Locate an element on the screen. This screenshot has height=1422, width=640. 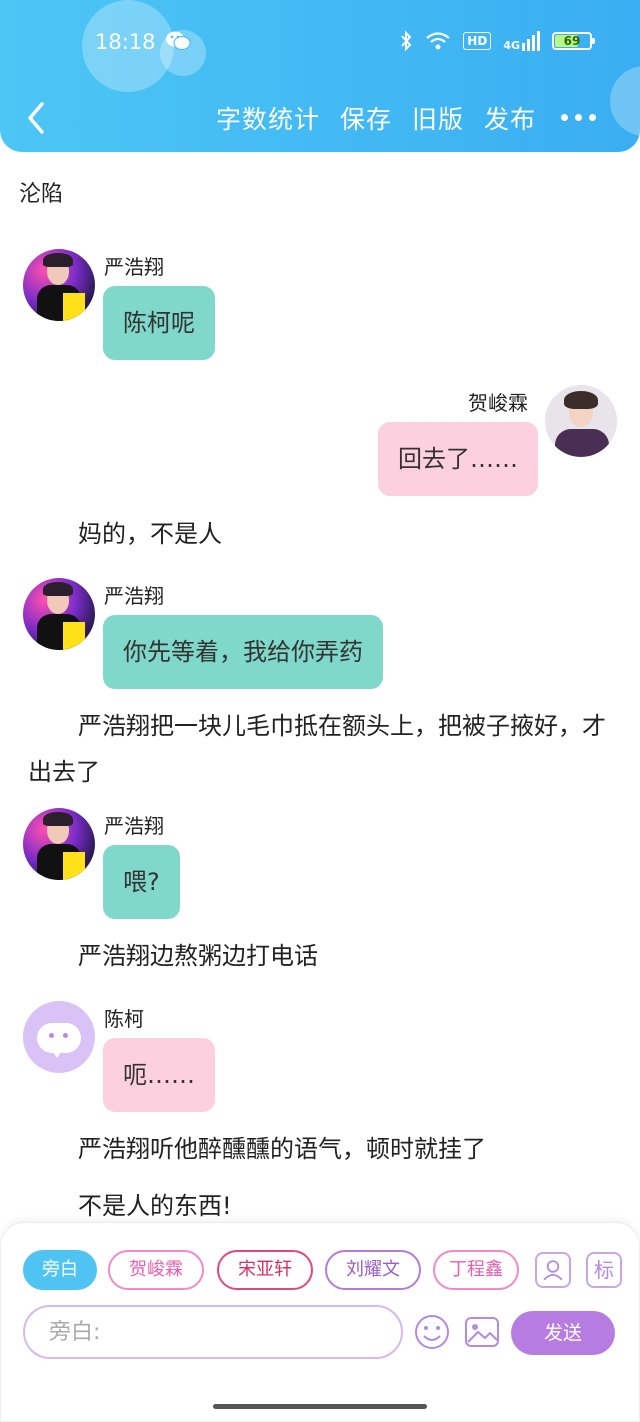
word-count-button: 字数统计 is located at coordinates (268, 118).